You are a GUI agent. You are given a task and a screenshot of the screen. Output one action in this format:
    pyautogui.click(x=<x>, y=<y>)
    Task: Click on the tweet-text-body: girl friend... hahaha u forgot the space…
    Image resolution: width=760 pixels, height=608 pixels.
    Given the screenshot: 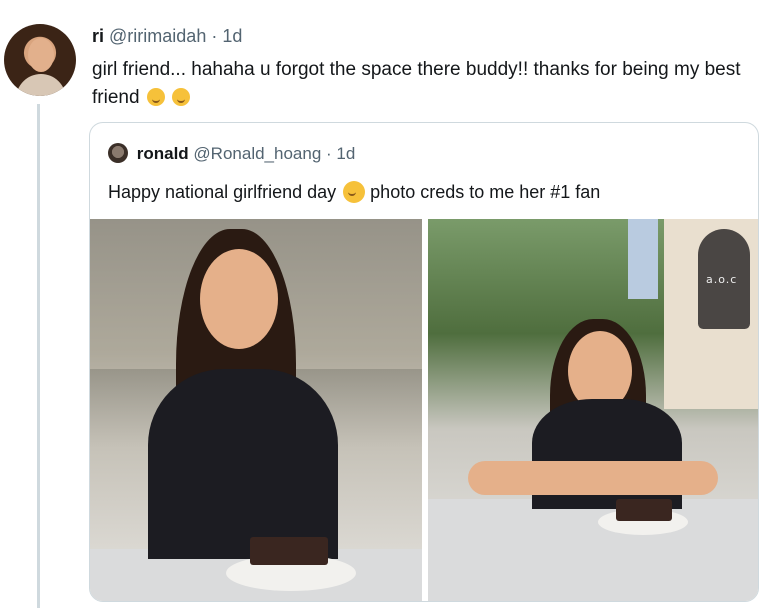 What is the action you would take?
    pyautogui.click(x=416, y=83)
    